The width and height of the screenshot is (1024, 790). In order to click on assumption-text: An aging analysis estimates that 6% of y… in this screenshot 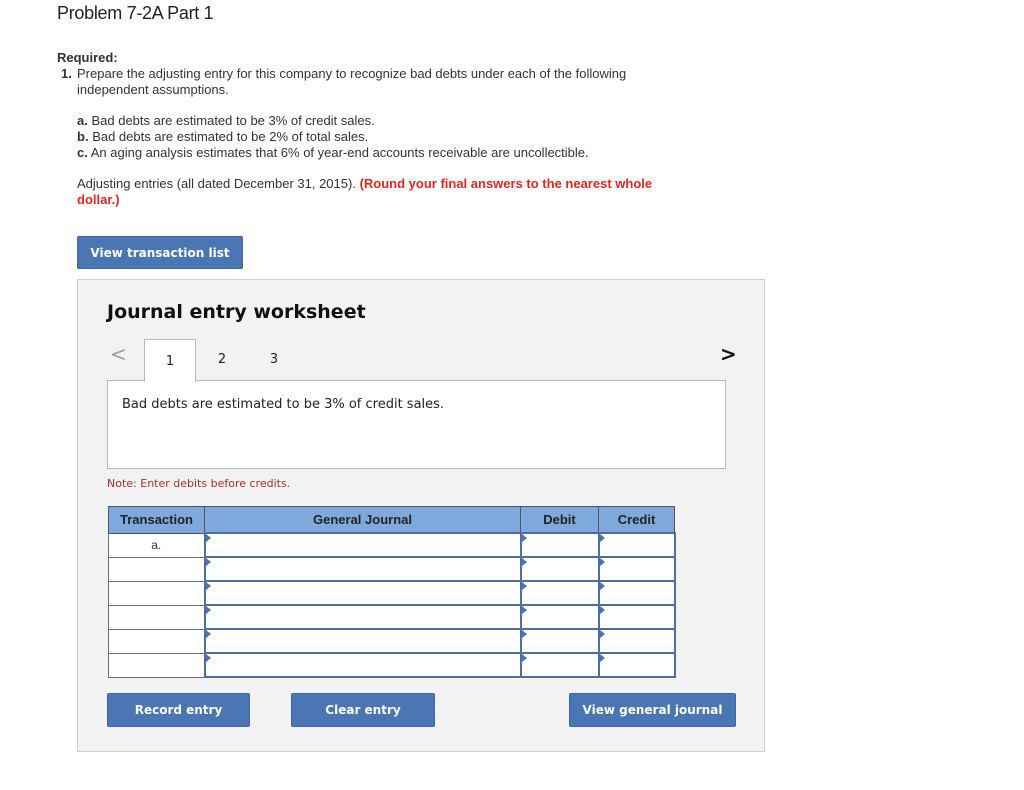, I will do `click(339, 152)`.